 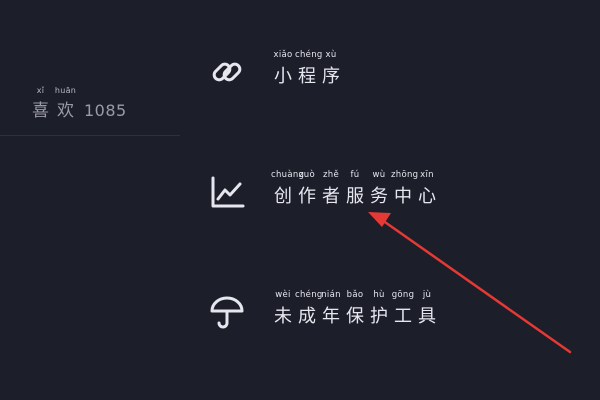 What do you see at coordinates (40, 90) in the screenshot?
I see `pinyin-syllable: xǐ` at bounding box center [40, 90].